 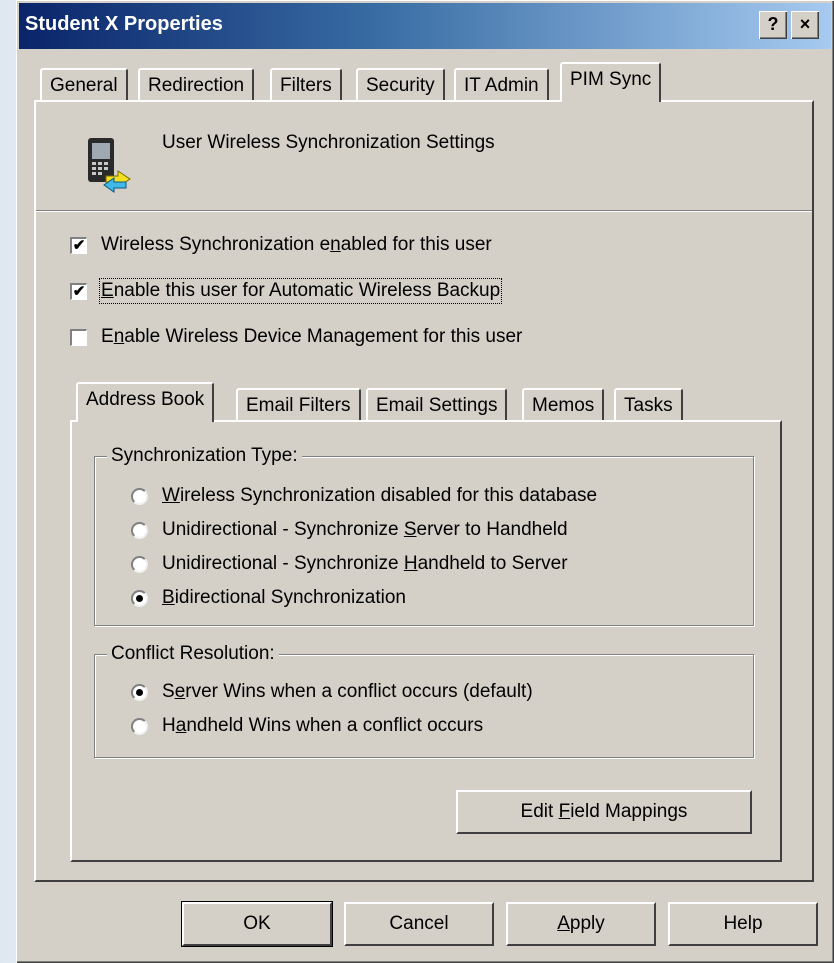 I want to click on radio-server-wins-pre: S, so click(x=168, y=691).